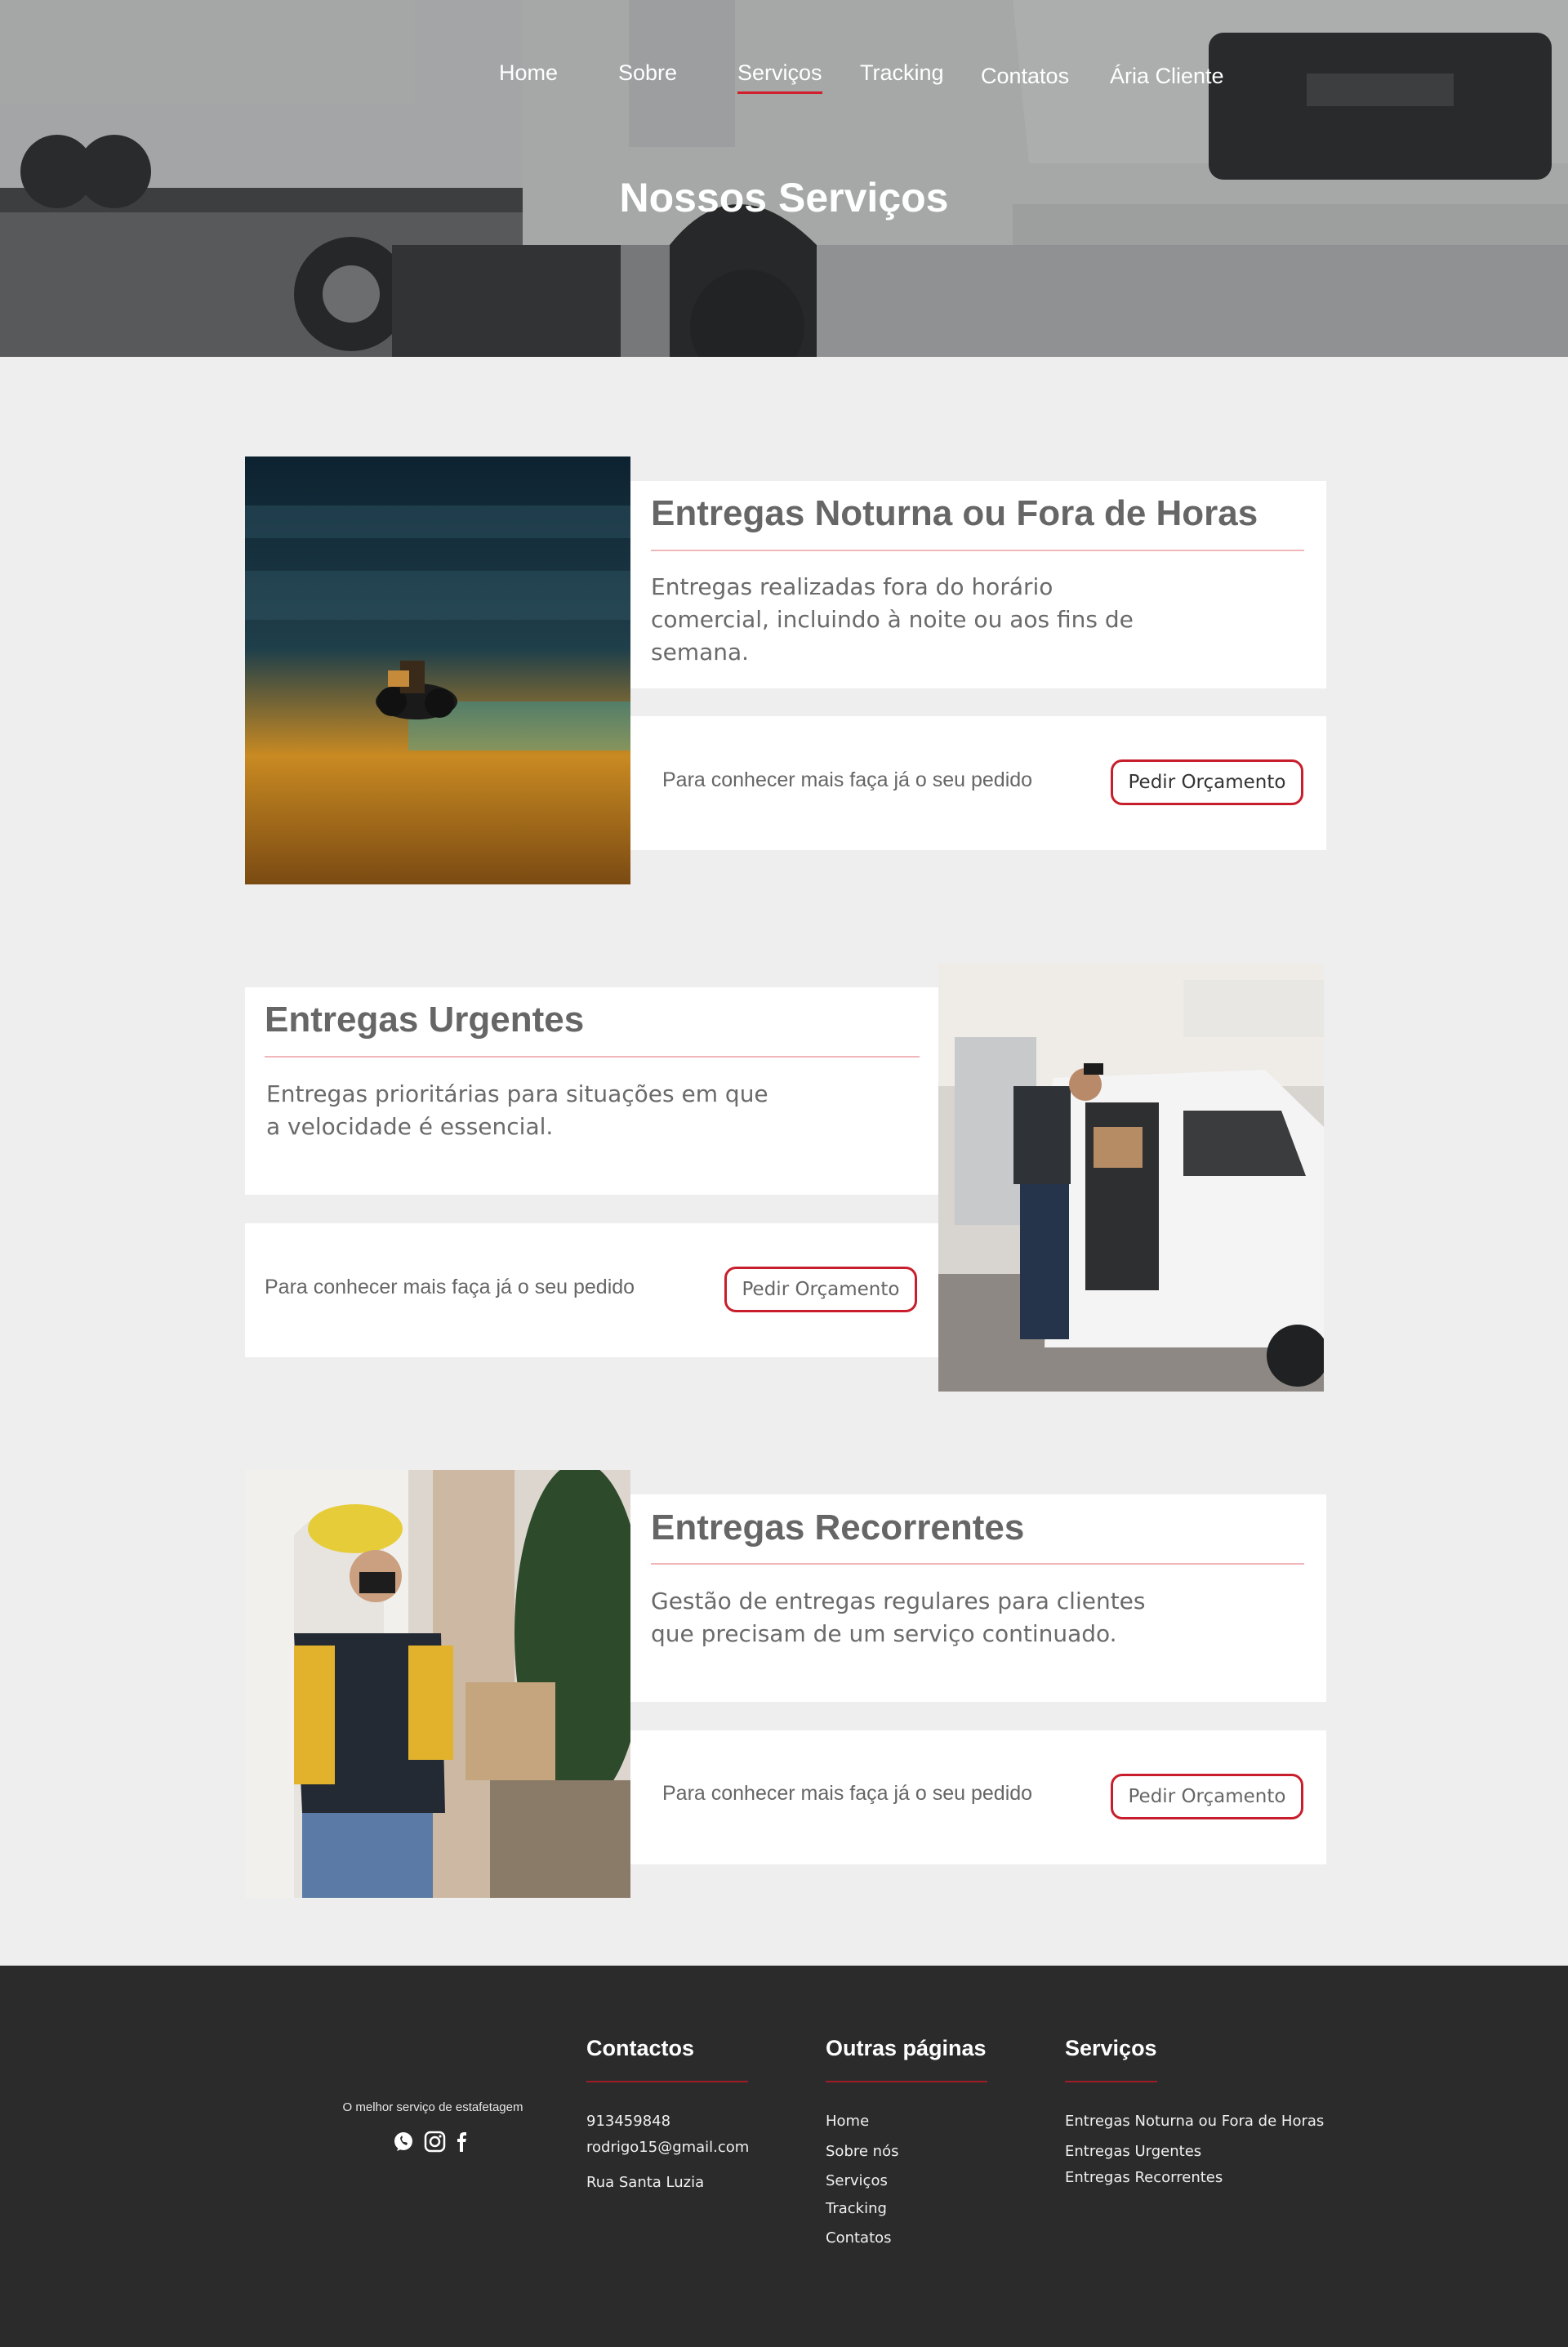 The image size is (1568, 2347). Describe the element at coordinates (838, 1528) in the screenshot. I see `service-title: Entregas Recorrentes` at that location.